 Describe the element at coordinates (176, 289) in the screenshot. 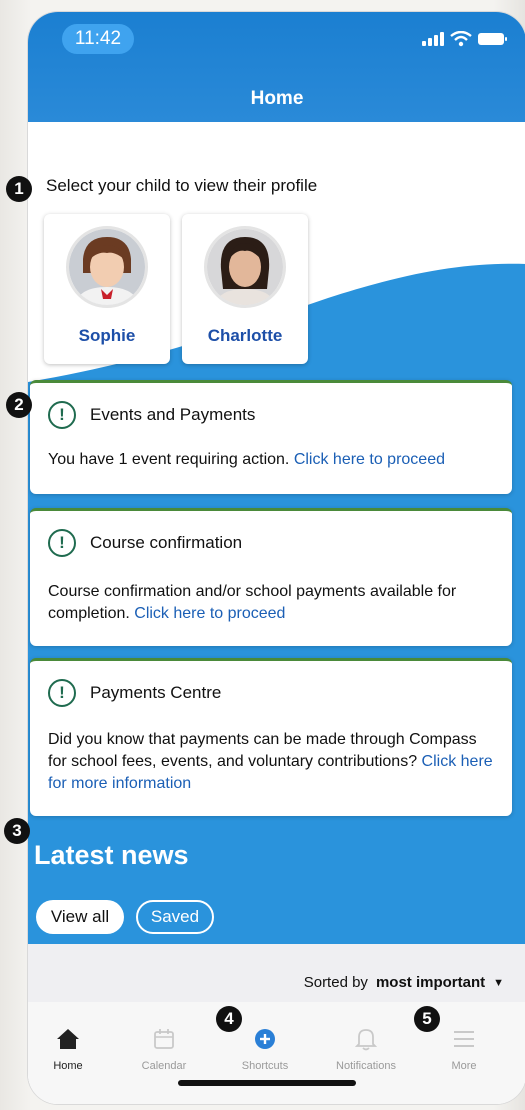

I see `children-list: Sophie Charlotte` at that location.